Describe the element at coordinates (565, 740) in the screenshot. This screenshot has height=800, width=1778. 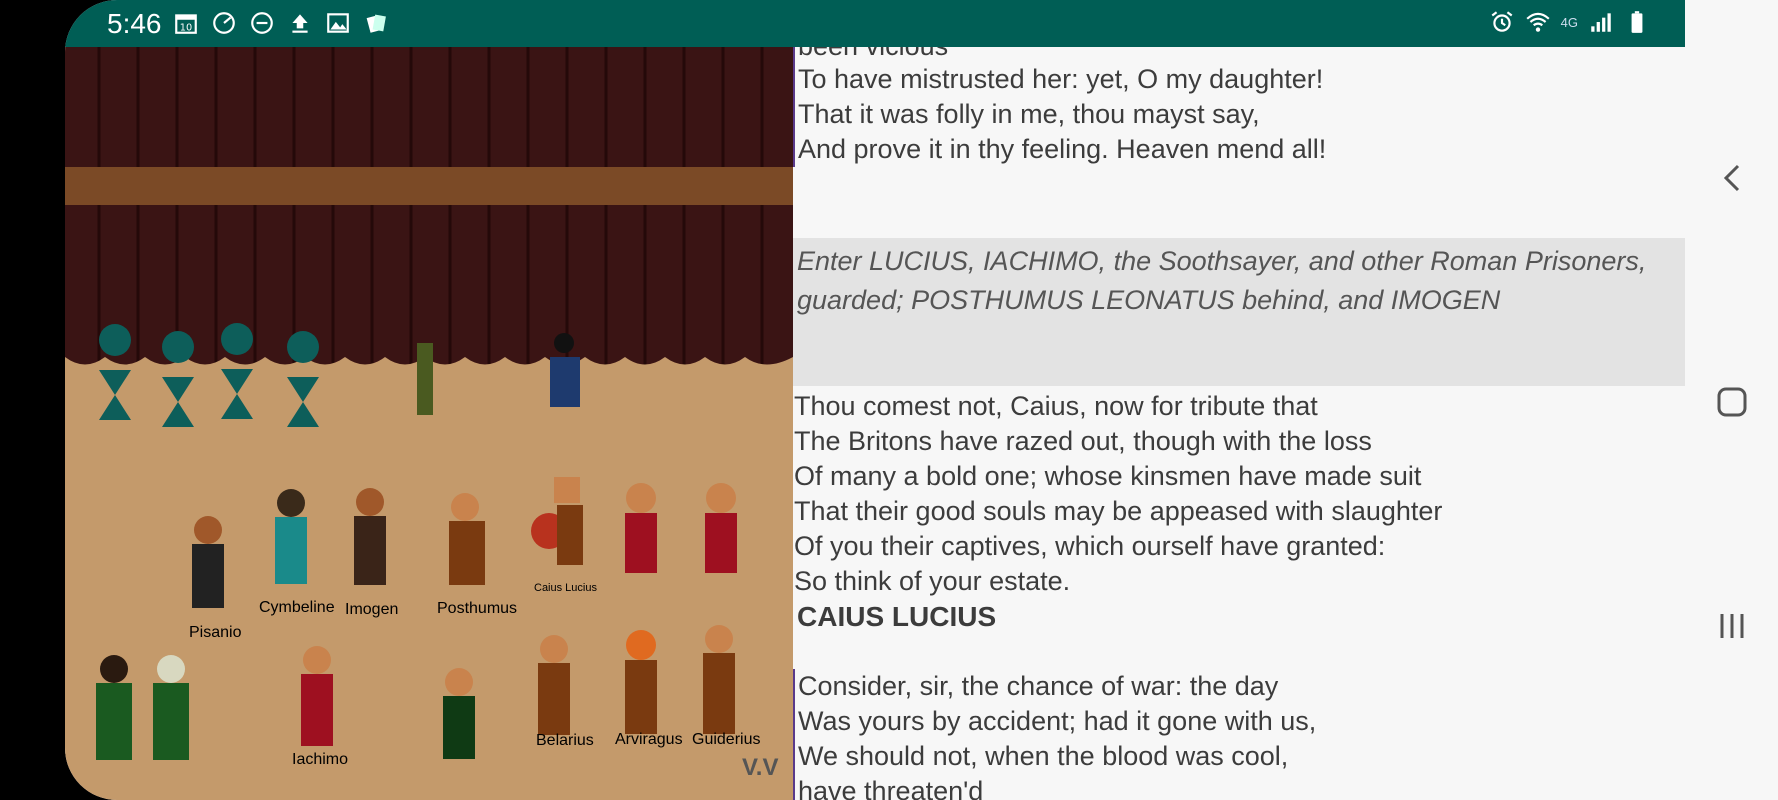
I see `character-label-belarius: Belarius` at that location.